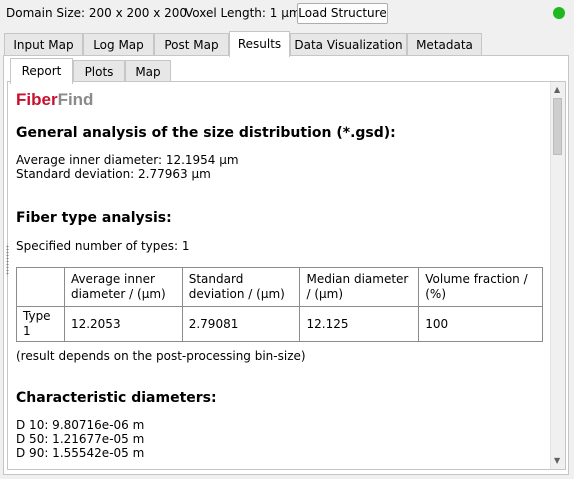 The width and height of the screenshot is (574, 479). What do you see at coordinates (123, 324) in the screenshot?
I see `table-cell: 12.2053` at bounding box center [123, 324].